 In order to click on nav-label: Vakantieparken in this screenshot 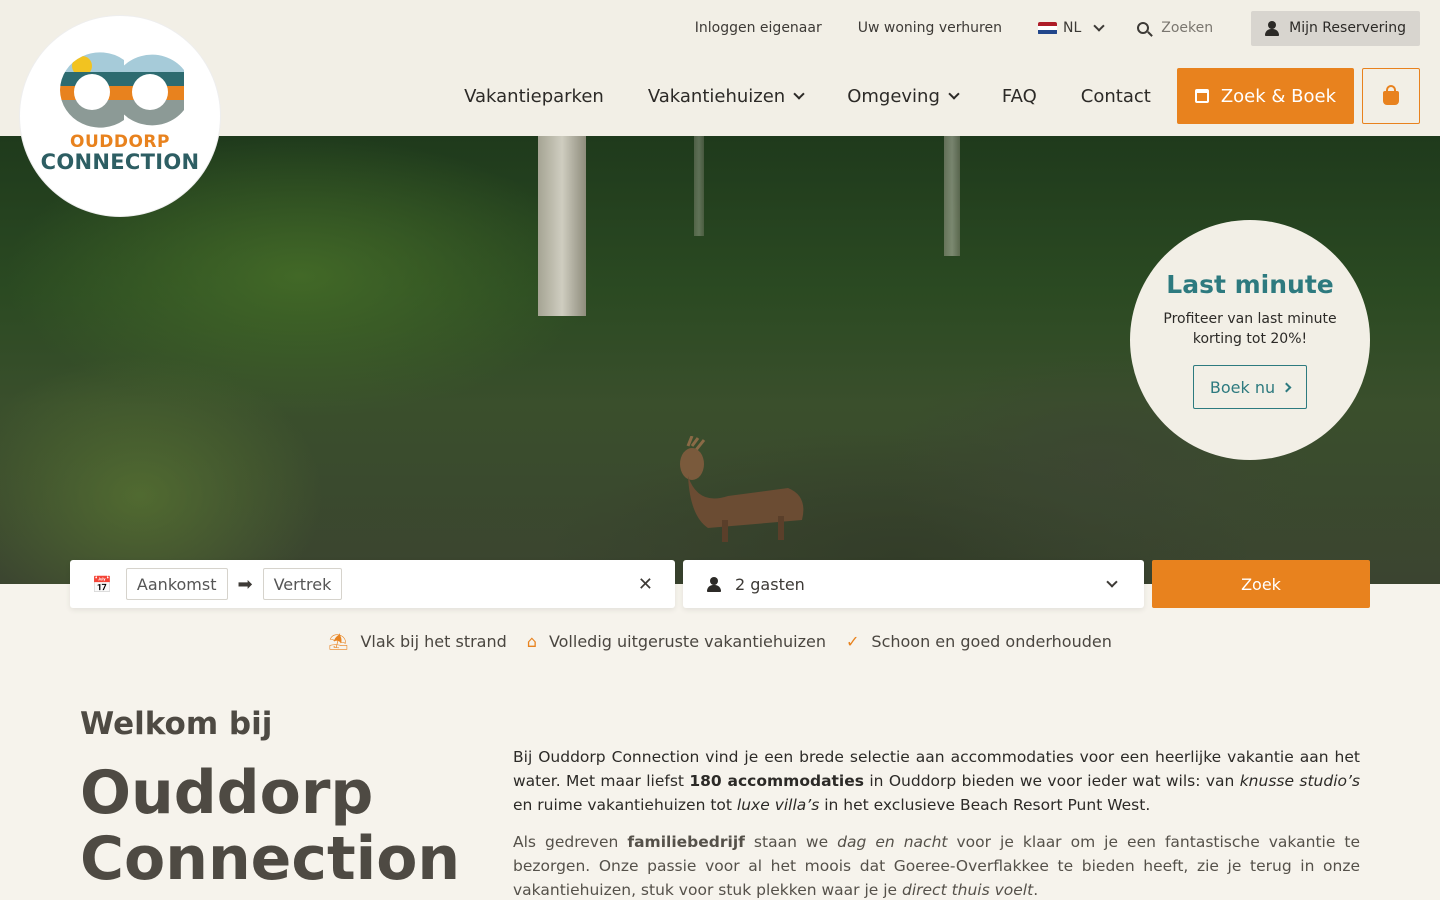, I will do `click(534, 96)`.